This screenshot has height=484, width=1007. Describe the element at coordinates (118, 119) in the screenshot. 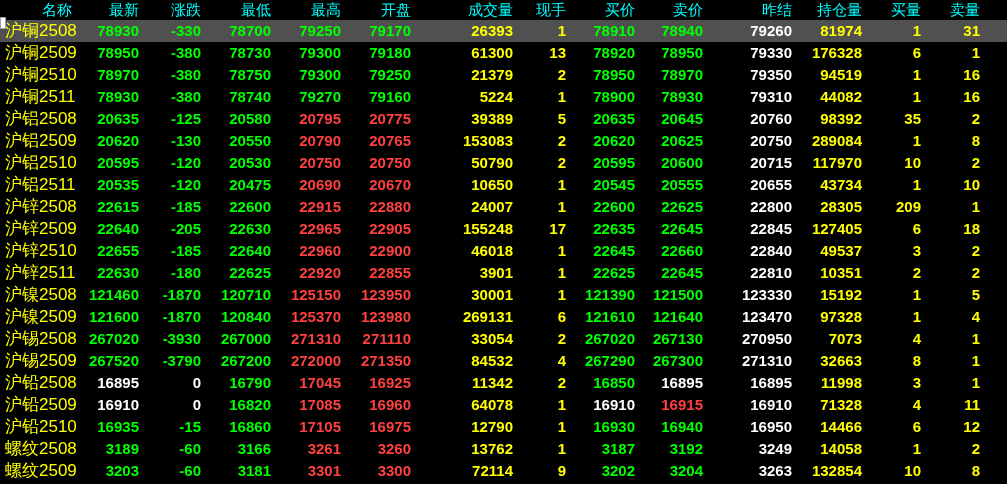

I see `table-cell: 20635` at that location.